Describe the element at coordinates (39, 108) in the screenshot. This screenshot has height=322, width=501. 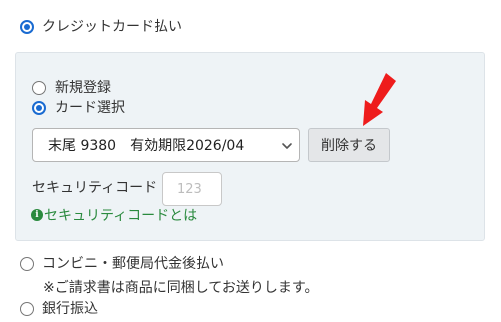
I see `card-select-radio` at that location.